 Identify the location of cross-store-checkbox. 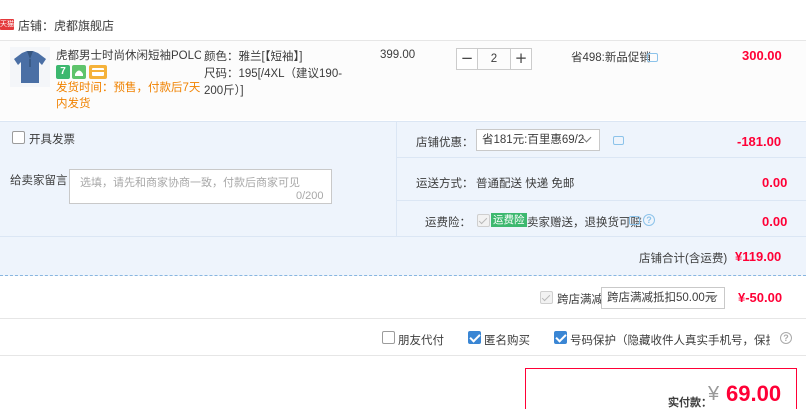
(546, 297).